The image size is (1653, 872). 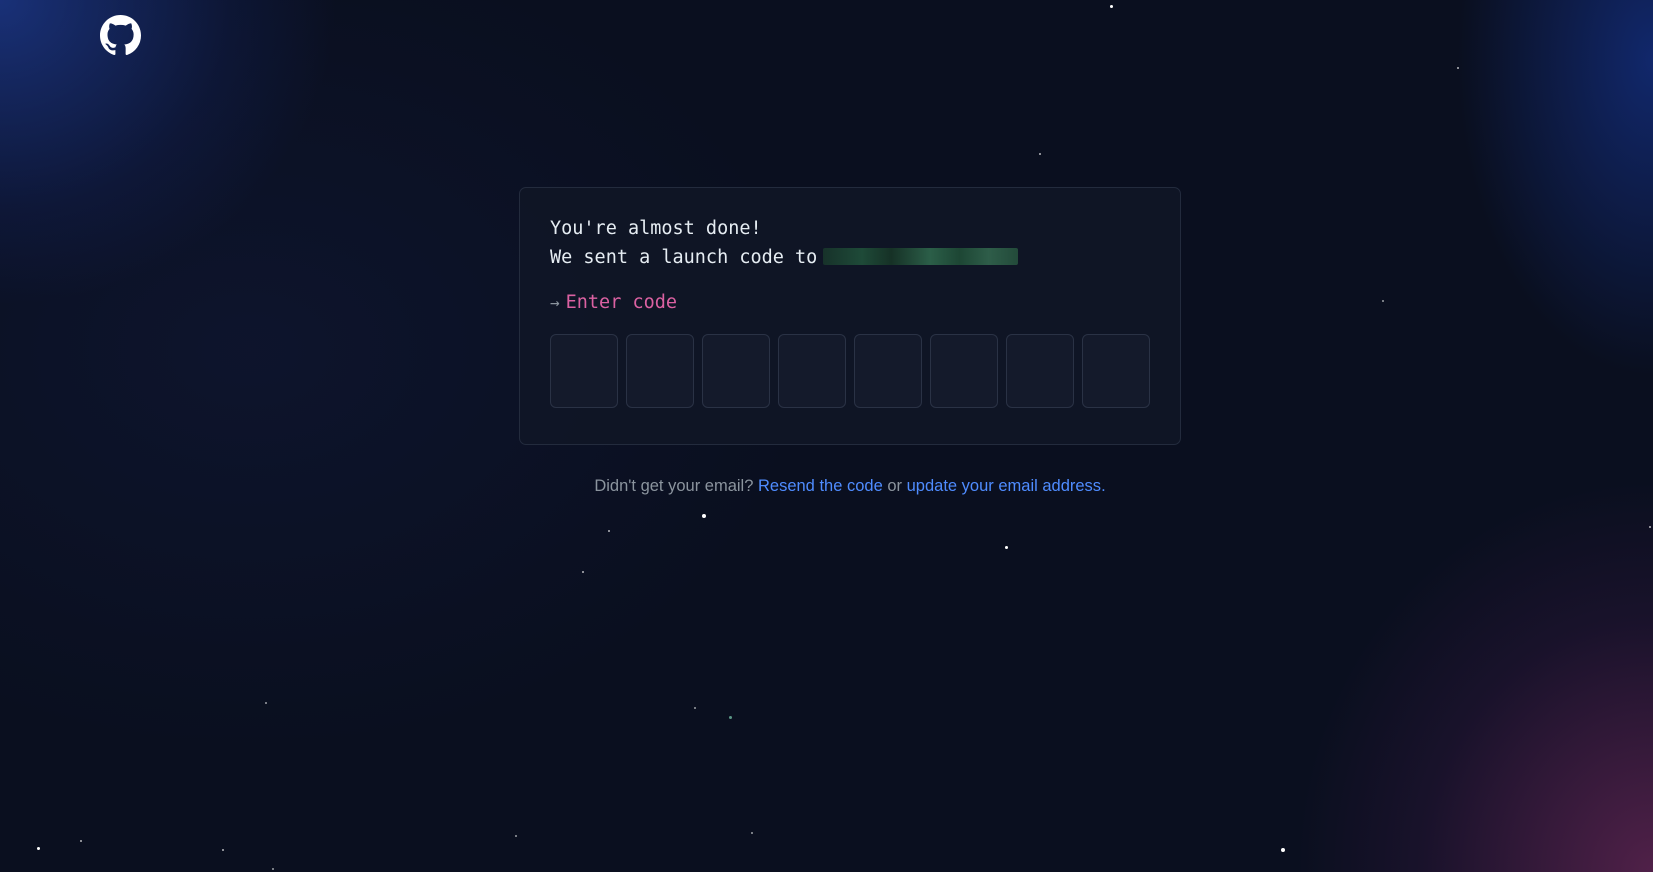 I want to click on help-text-or: or, so click(x=895, y=486).